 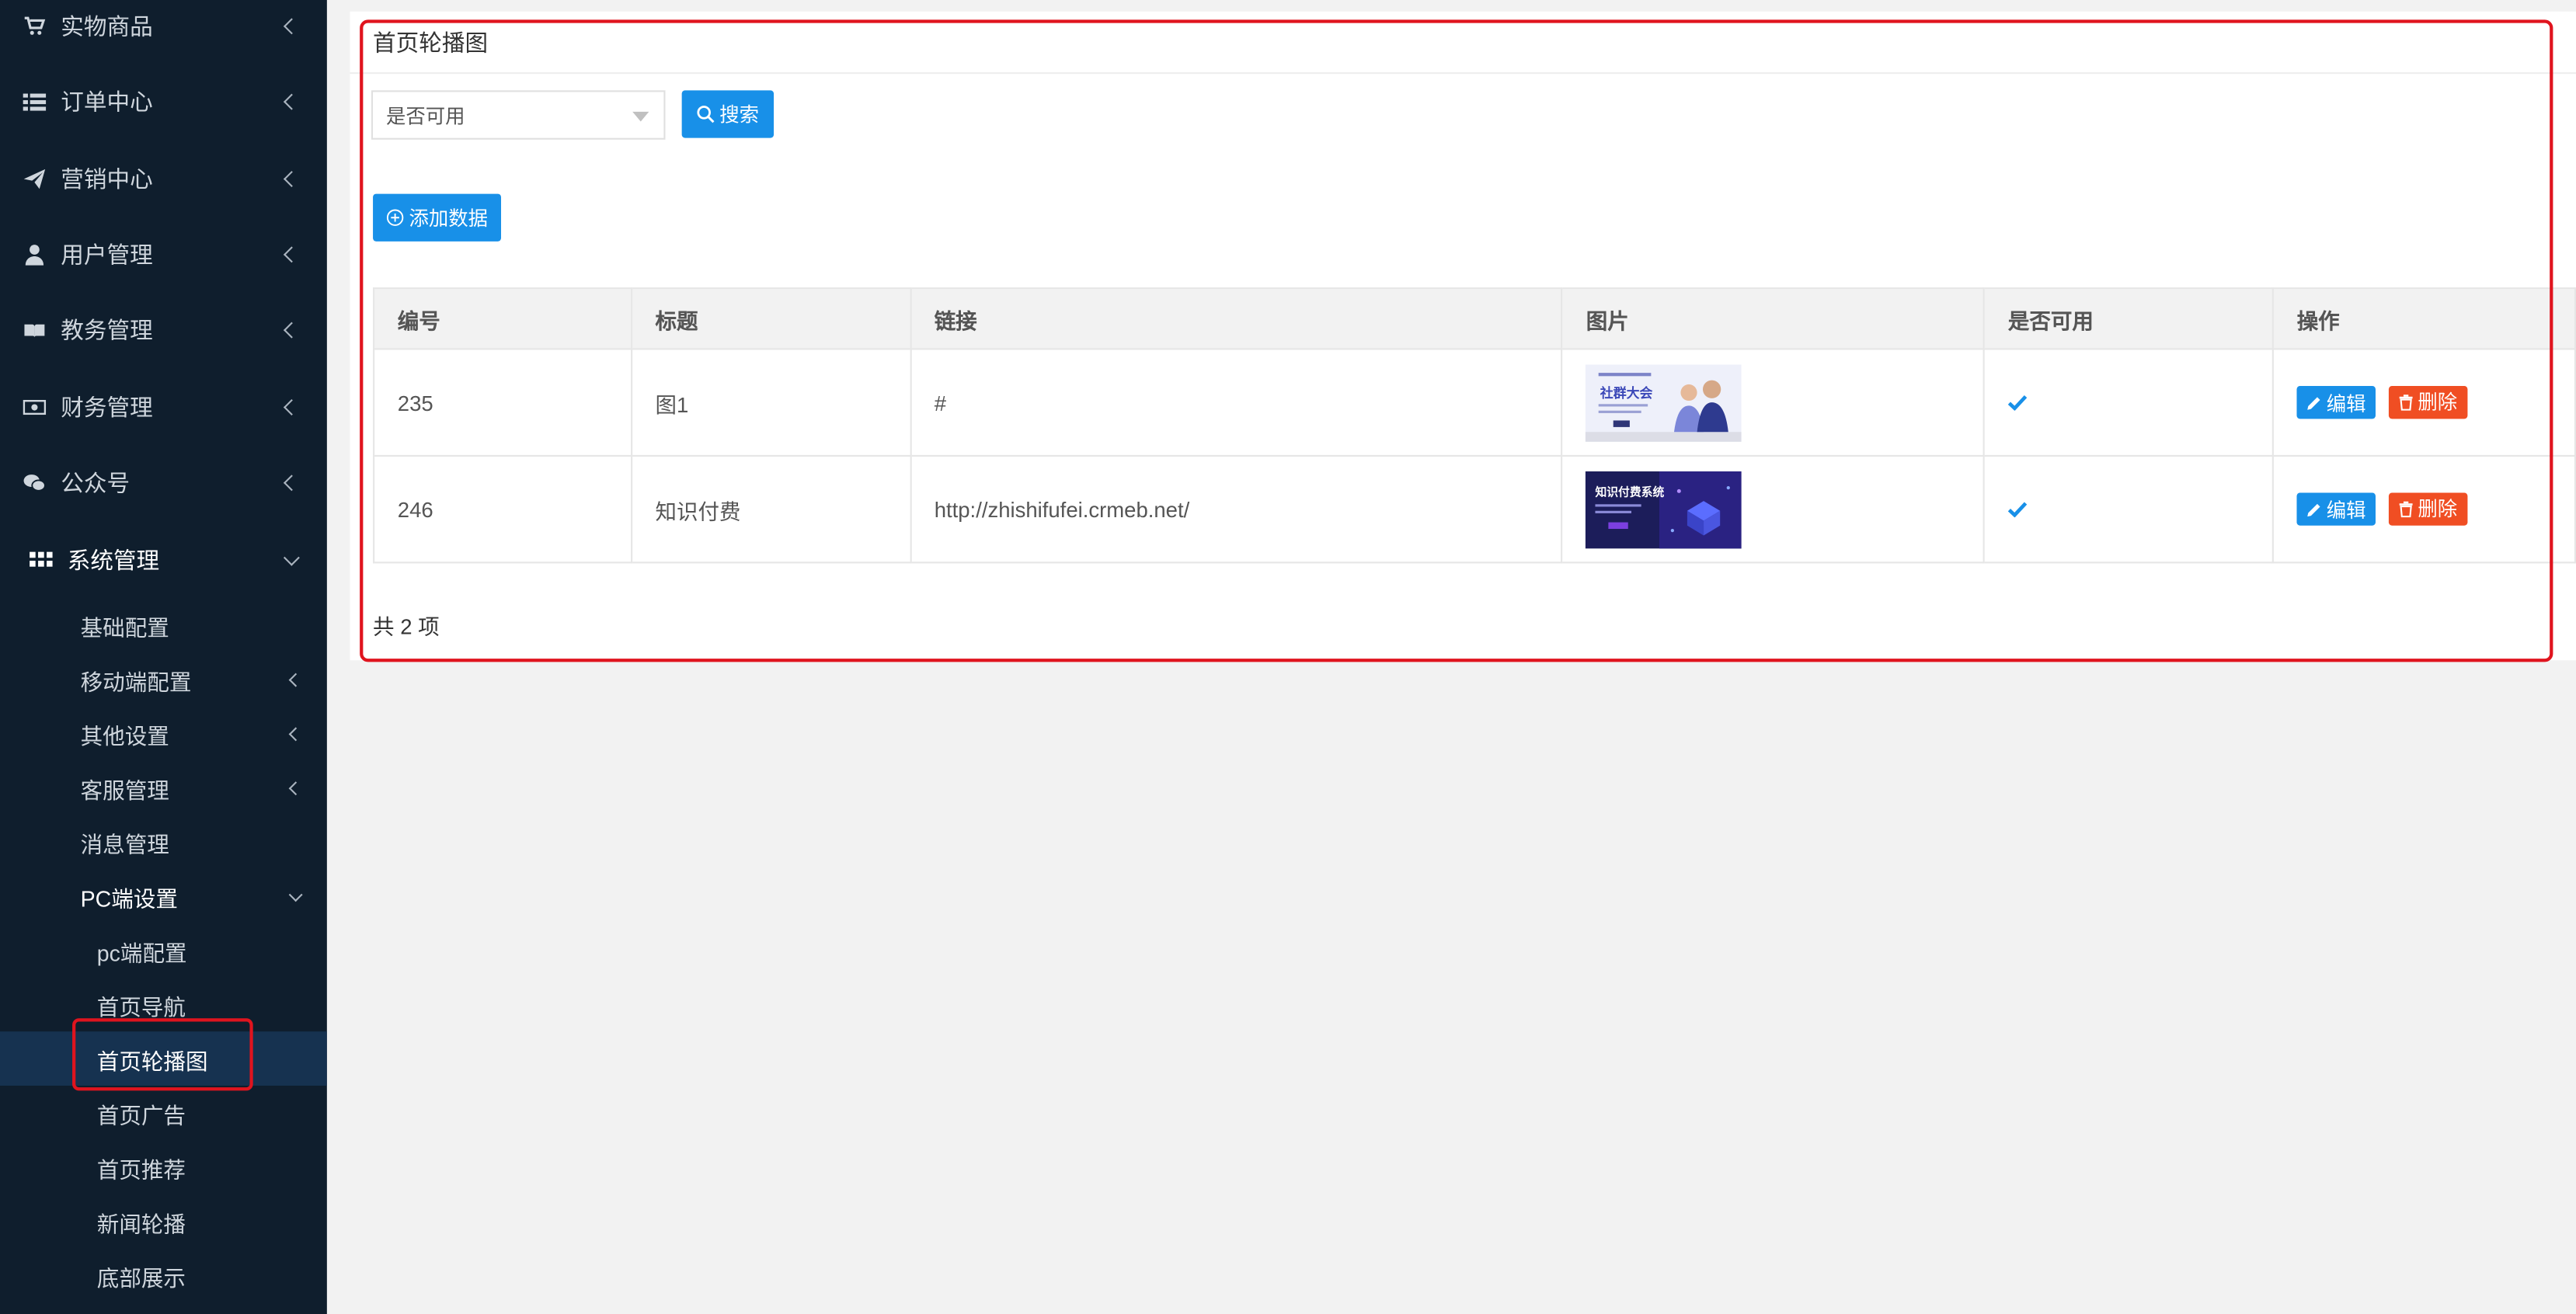 What do you see at coordinates (2129, 318) in the screenshot?
I see `column-header-available: 是否可用` at bounding box center [2129, 318].